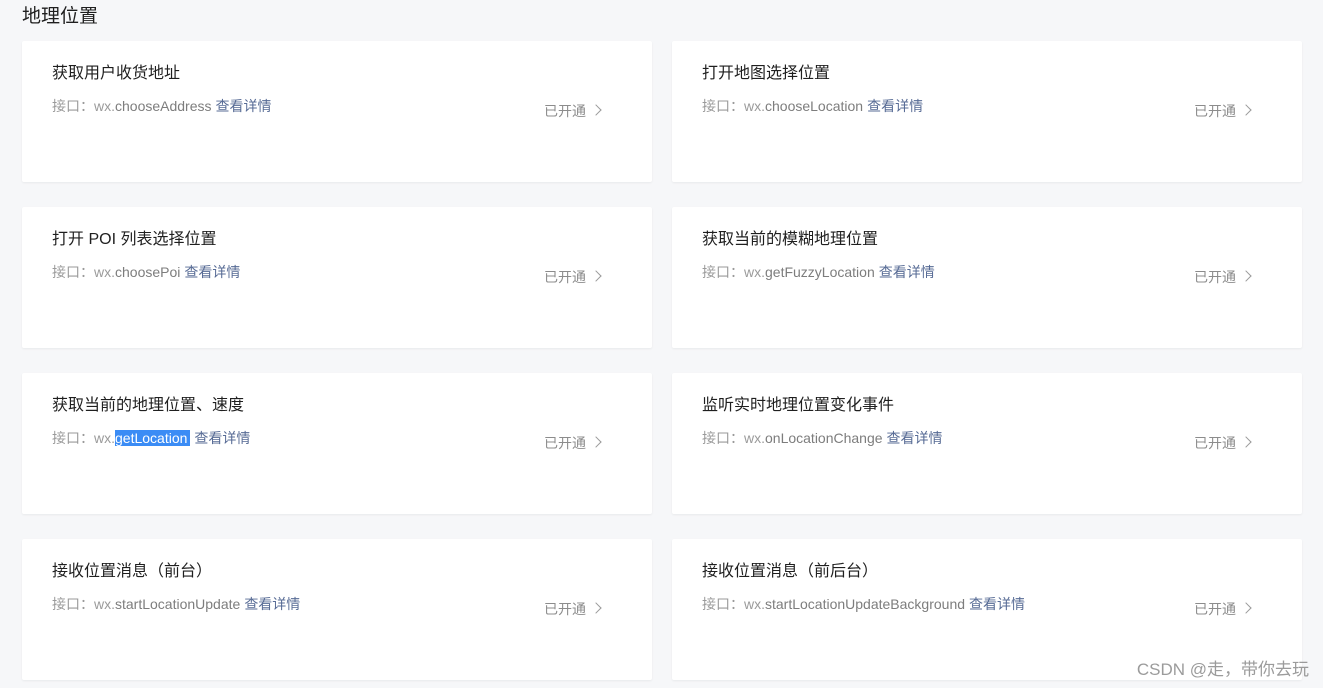  I want to click on api-name: onLocationChange, so click(824, 438).